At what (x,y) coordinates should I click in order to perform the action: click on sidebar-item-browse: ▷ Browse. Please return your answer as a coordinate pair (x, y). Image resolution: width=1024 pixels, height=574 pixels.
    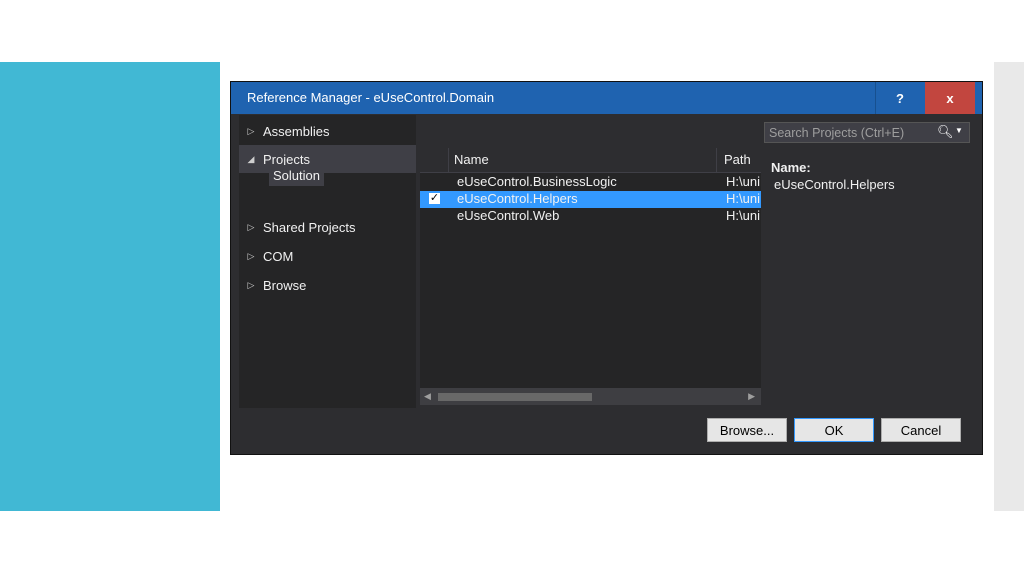
    Looking at the image, I should click on (327, 285).